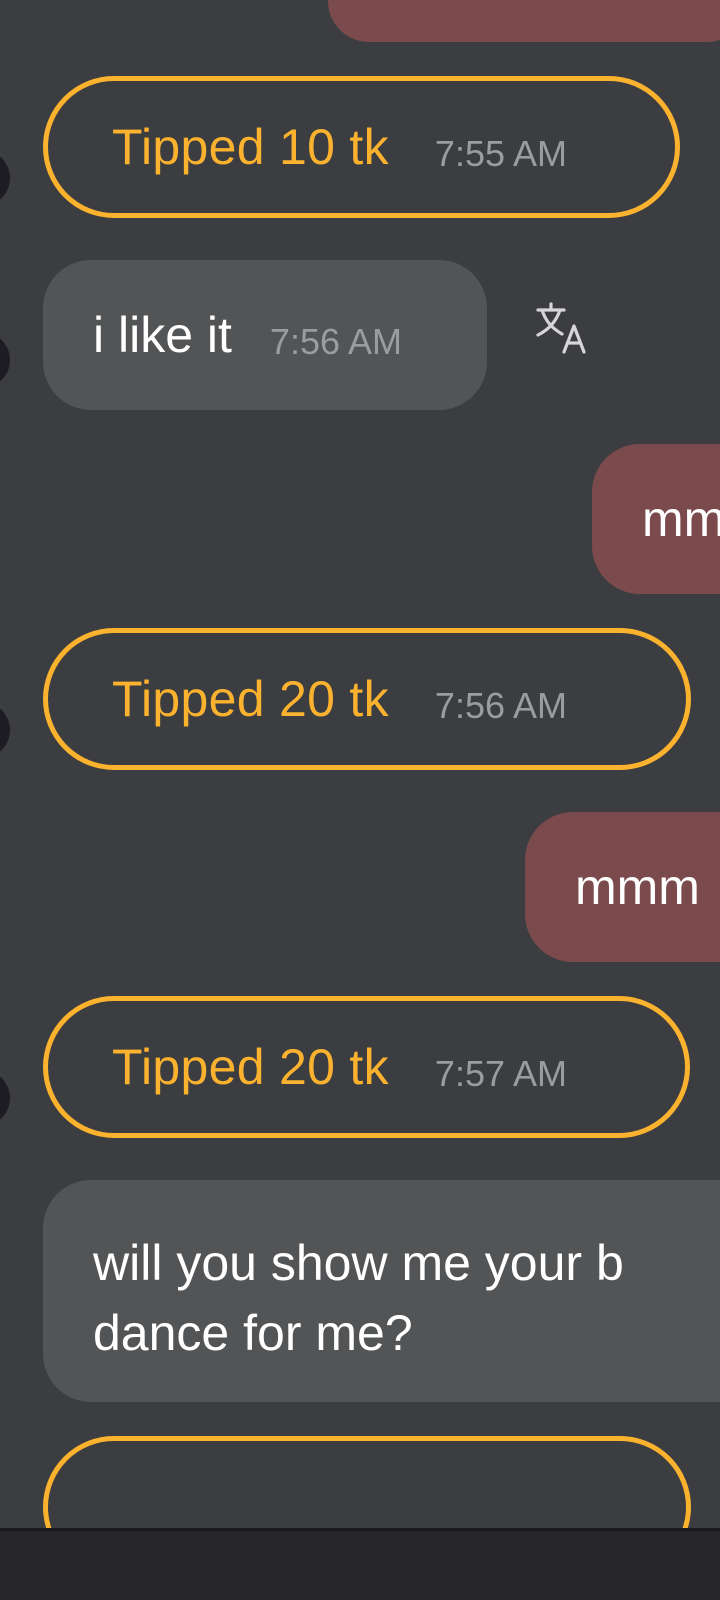 This screenshot has width=720, height=1600. I want to click on outgoing-message-bubble: mm, so click(656, 519).